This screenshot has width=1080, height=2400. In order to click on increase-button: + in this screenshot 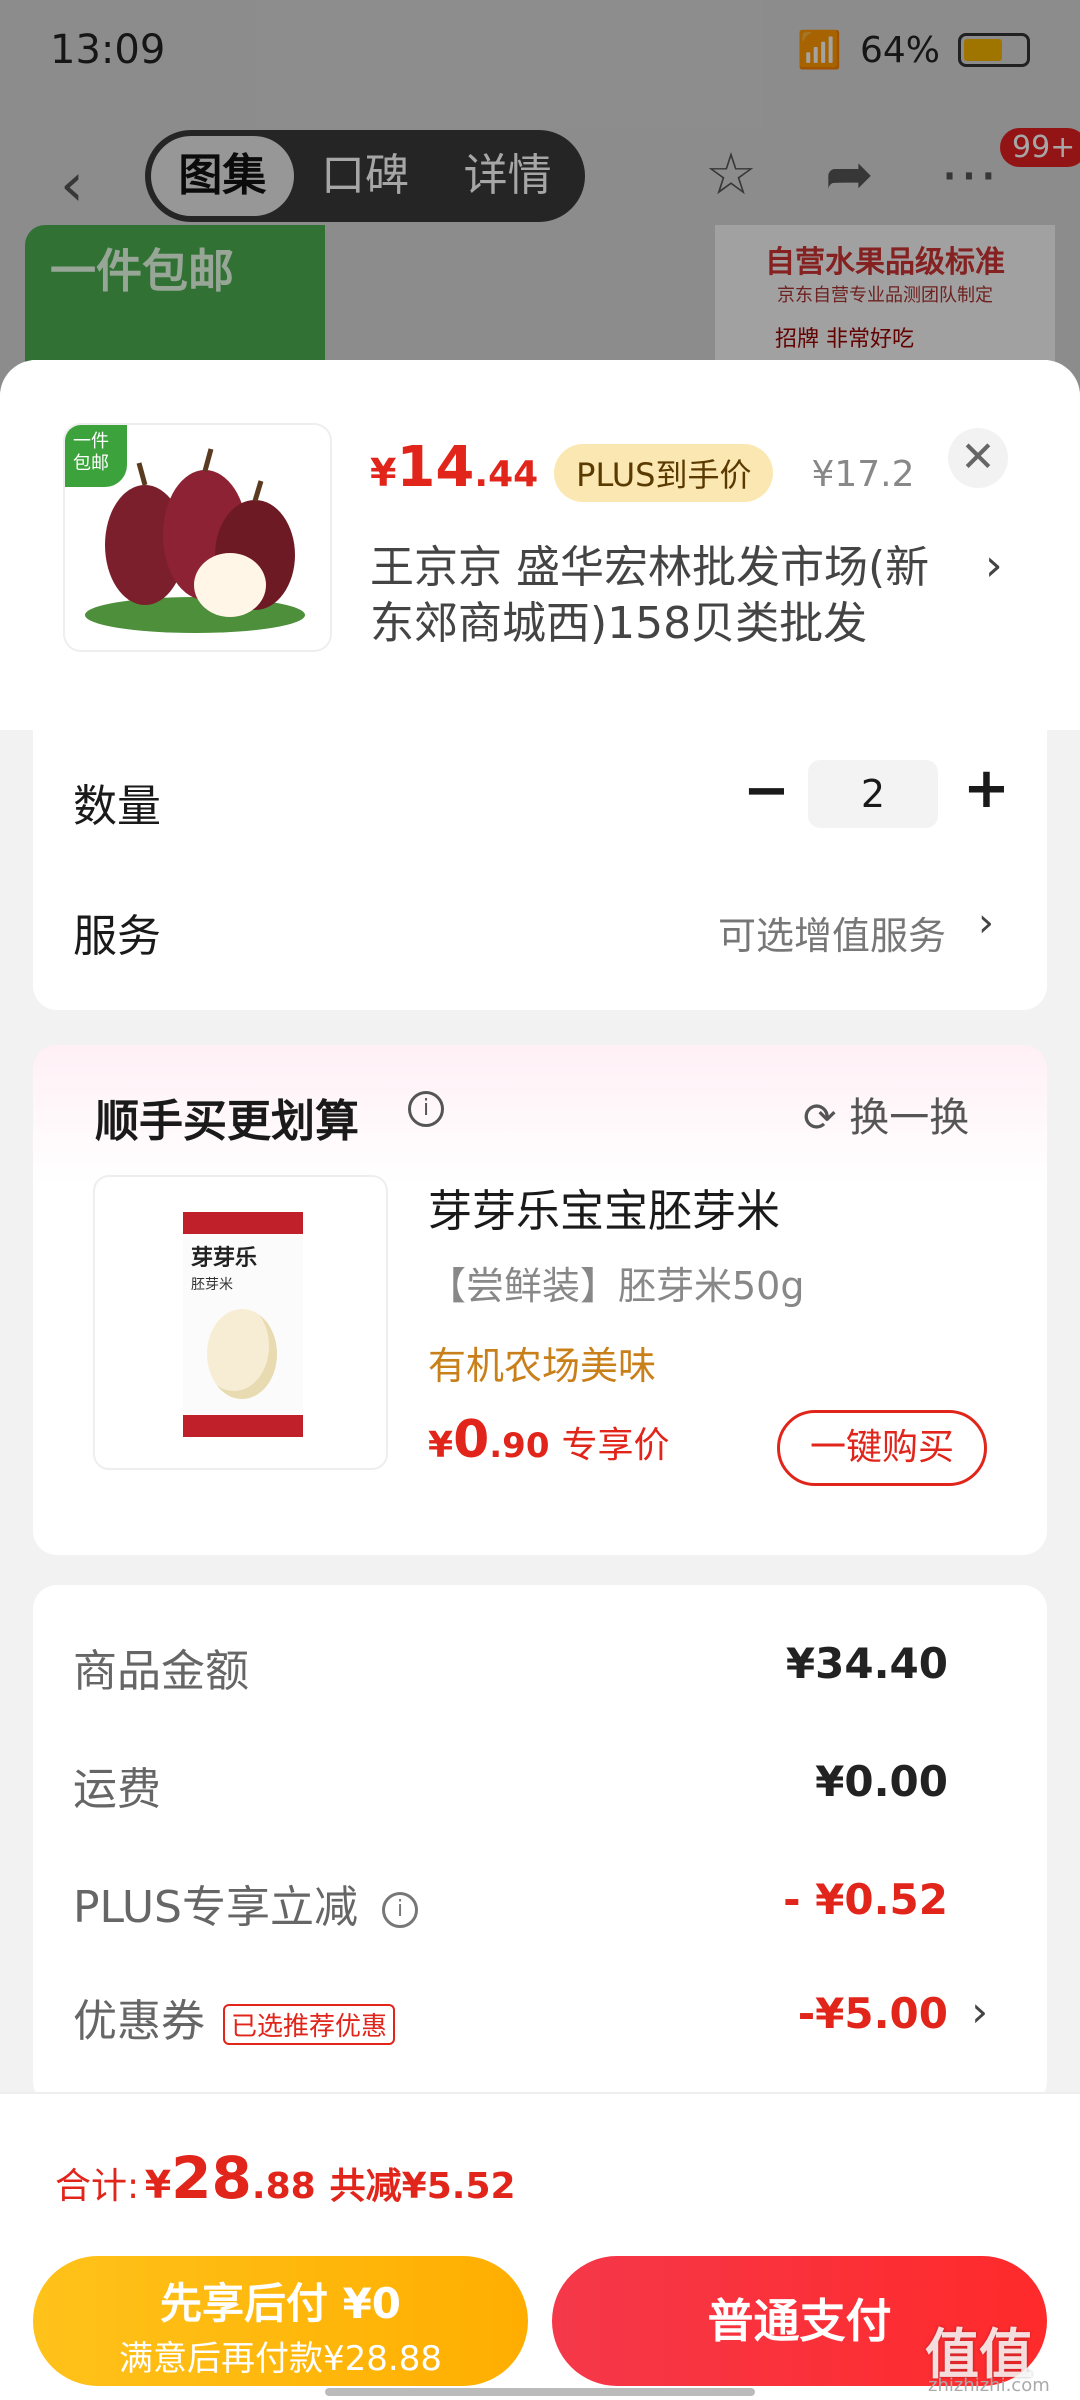, I will do `click(986, 788)`.